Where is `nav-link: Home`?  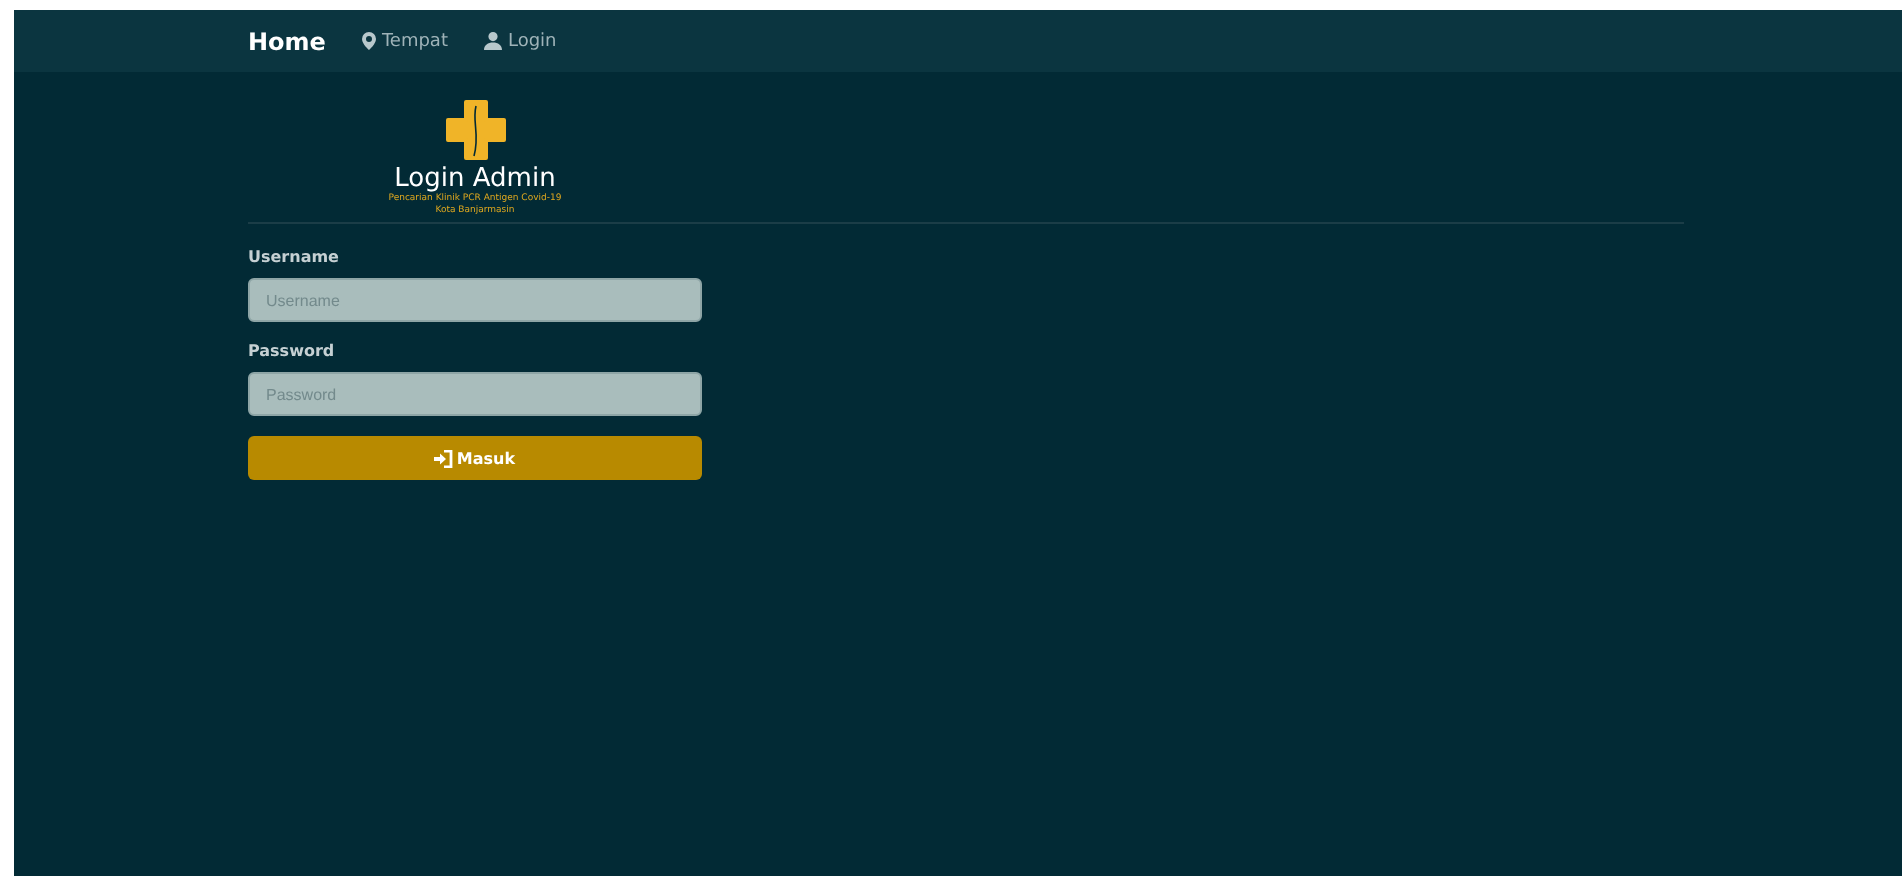
nav-link: Home is located at coordinates (287, 41).